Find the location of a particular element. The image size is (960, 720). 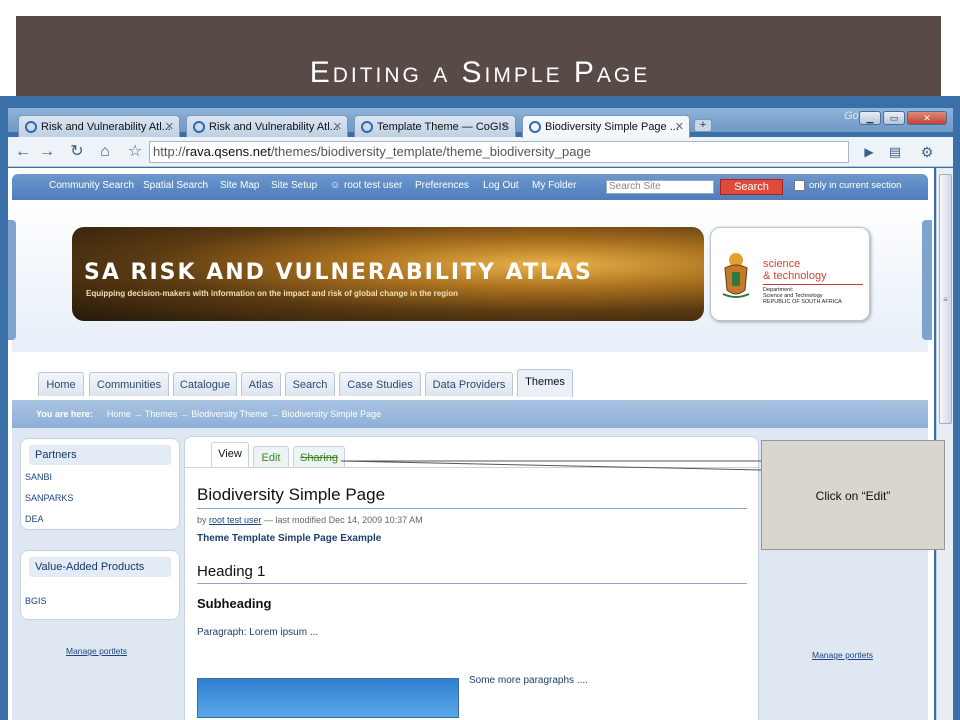

nav-tab-catalogue: Catalogue is located at coordinates (205, 384).